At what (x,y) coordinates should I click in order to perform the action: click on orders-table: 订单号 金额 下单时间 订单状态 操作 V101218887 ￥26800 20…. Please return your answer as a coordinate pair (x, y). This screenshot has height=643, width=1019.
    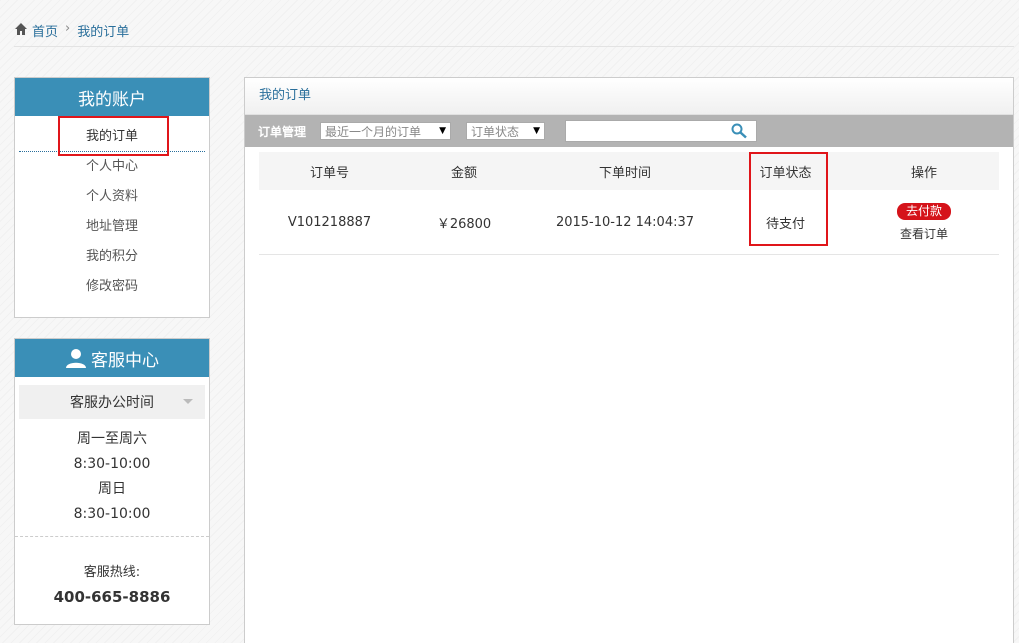
    Looking at the image, I should click on (629, 203).